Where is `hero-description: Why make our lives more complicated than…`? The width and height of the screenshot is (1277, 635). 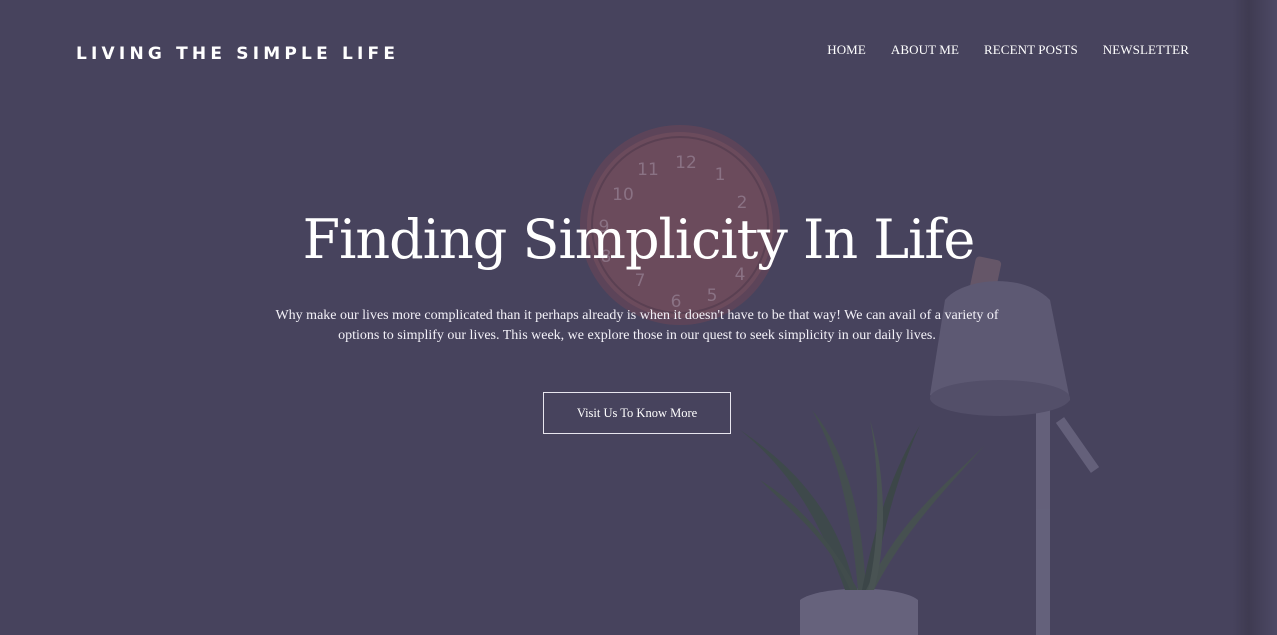 hero-description: Why make our lives more complicated than… is located at coordinates (637, 325).